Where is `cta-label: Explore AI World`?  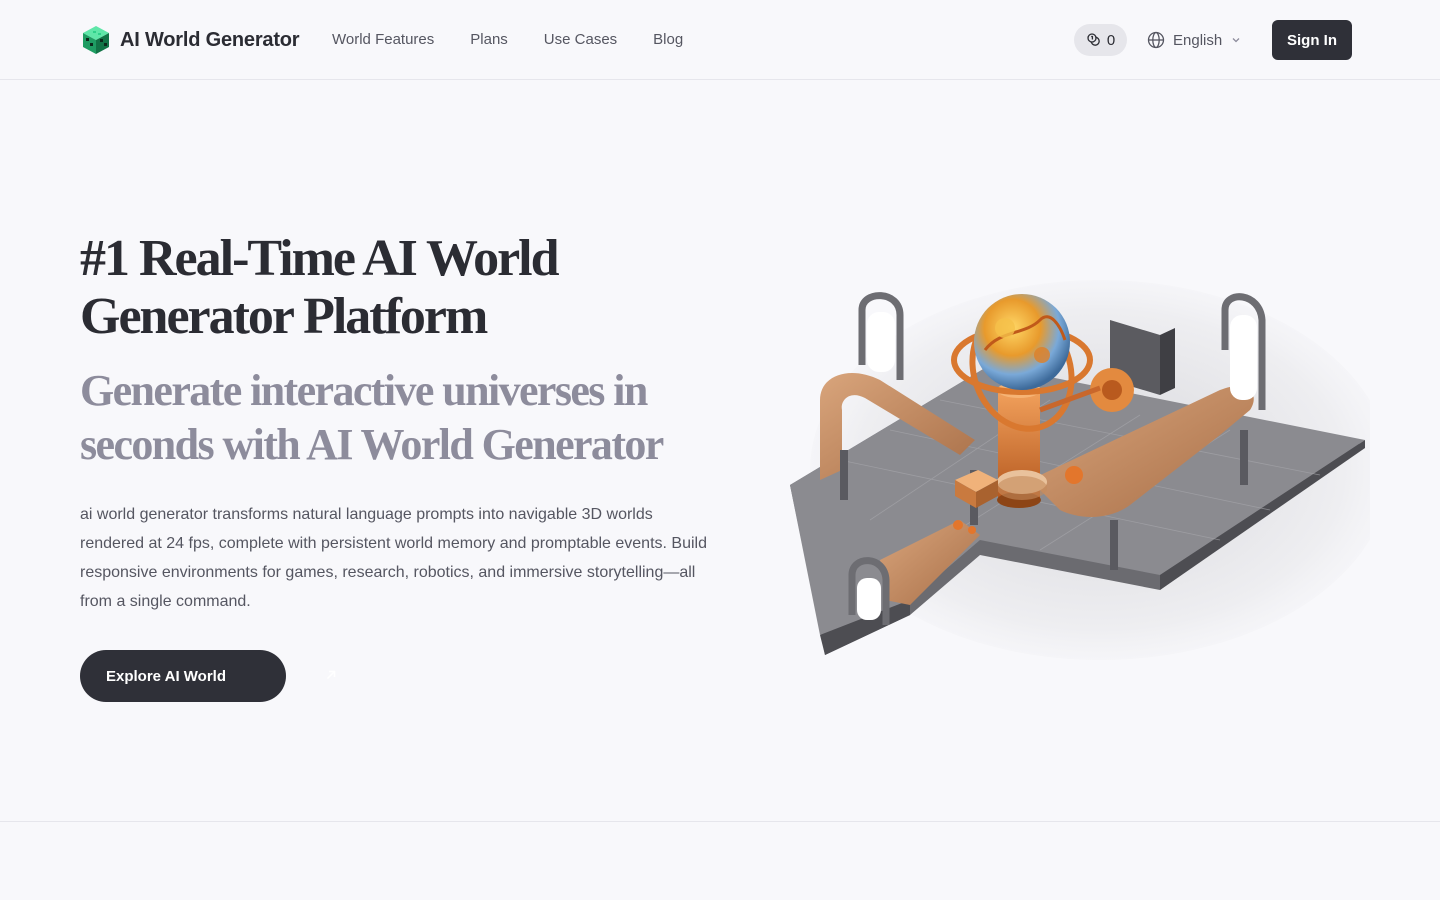
cta-label: Explore AI World is located at coordinates (166, 676).